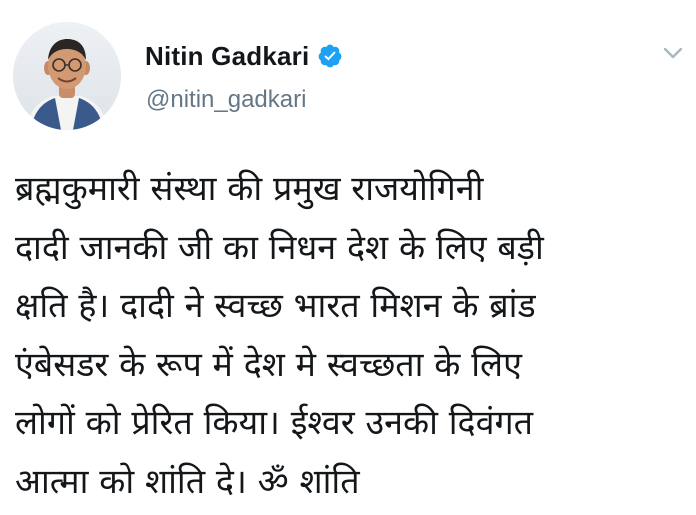 Image resolution: width=696 pixels, height=515 pixels. I want to click on tweet-line: आत्मा को शांति दे। ॐ शांति, so click(187, 481).